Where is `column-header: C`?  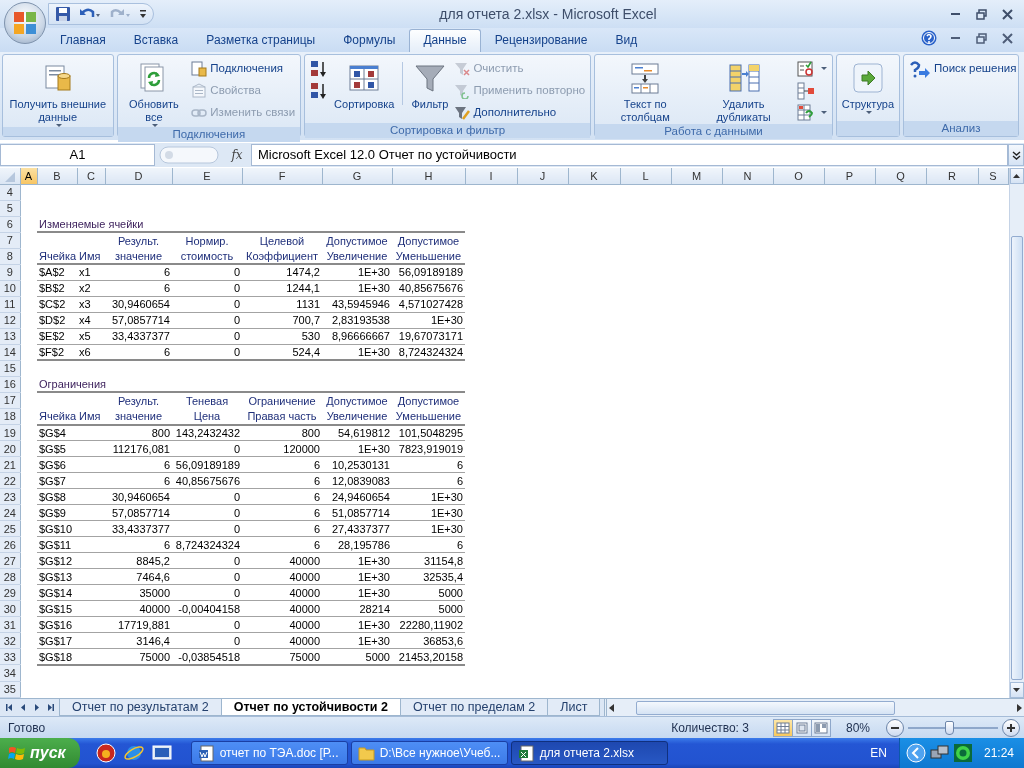 column-header: C is located at coordinates (91, 176).